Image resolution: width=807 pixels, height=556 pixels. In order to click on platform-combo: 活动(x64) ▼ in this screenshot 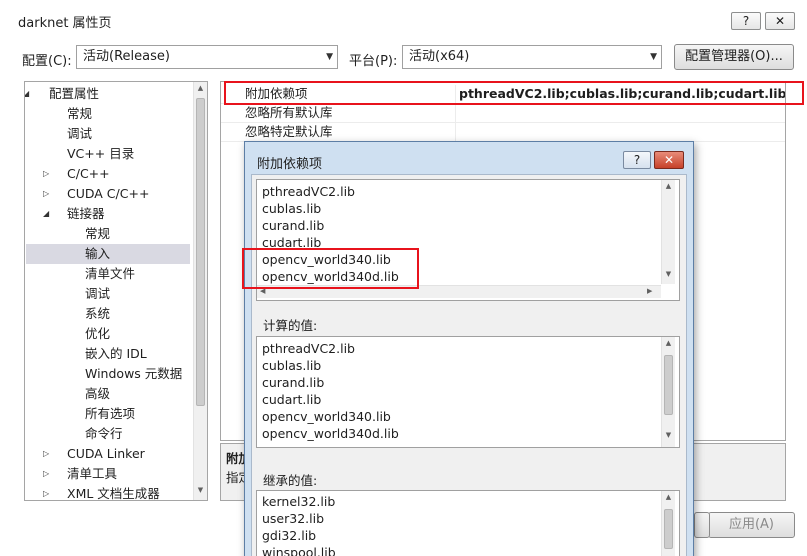, I will do `click(532, 57)`.